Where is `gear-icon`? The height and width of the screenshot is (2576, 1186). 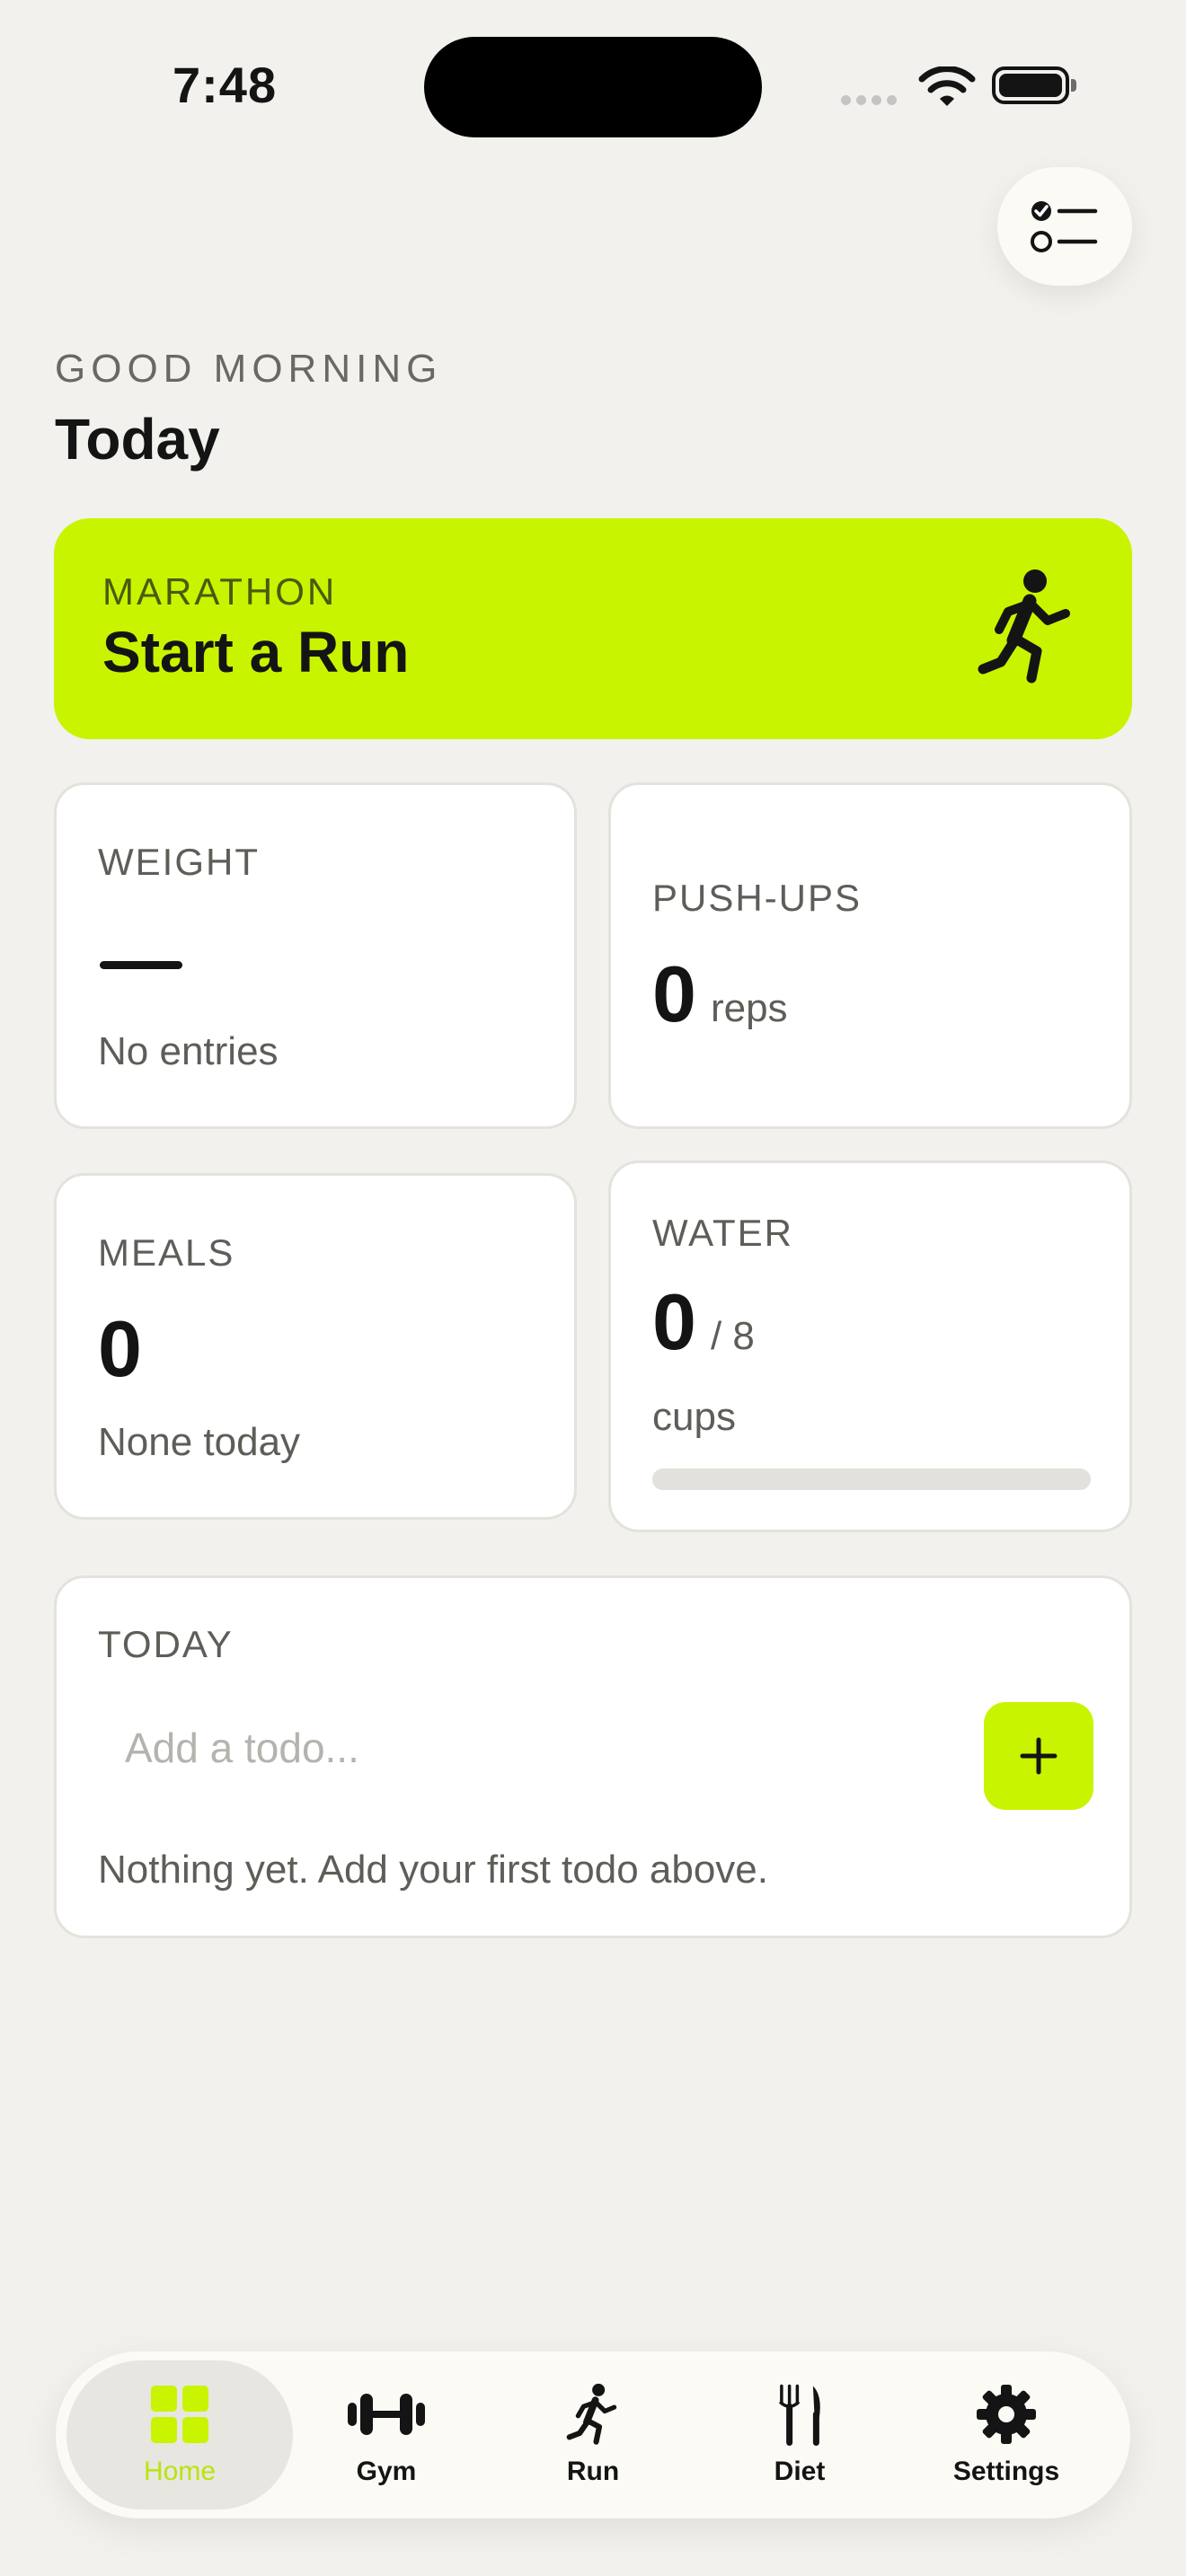
gear-icon is located at coordinates (1006, 2414).